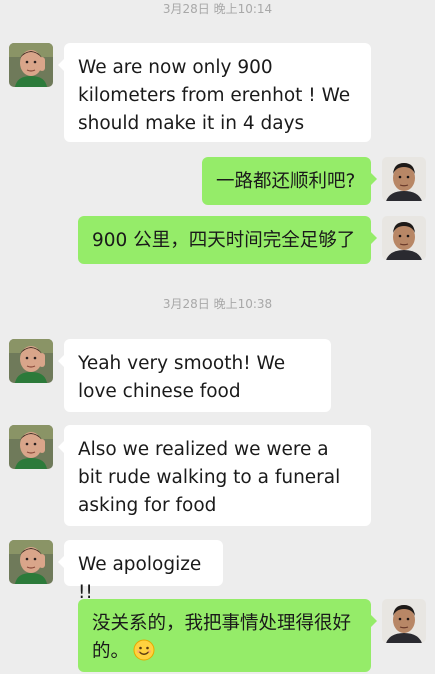  I want to click on message-bubble-outgoing: 900 公里，四天时间完全足够了, so click(227, 240).